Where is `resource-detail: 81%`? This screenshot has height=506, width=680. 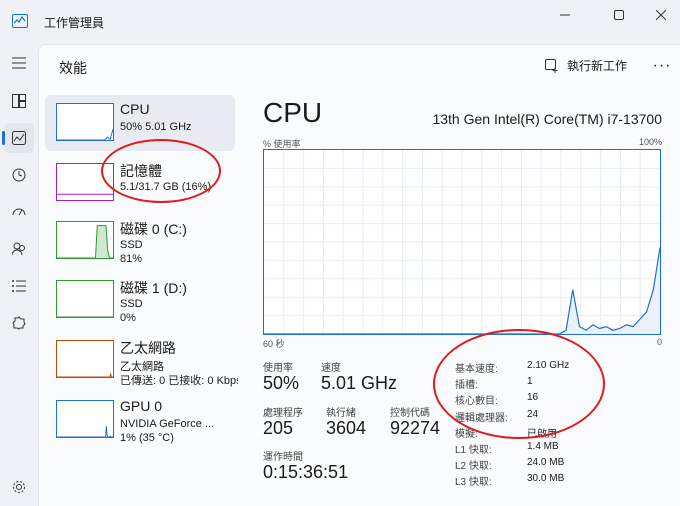 resource-detail: 81% is located at coordinates (131, 259).